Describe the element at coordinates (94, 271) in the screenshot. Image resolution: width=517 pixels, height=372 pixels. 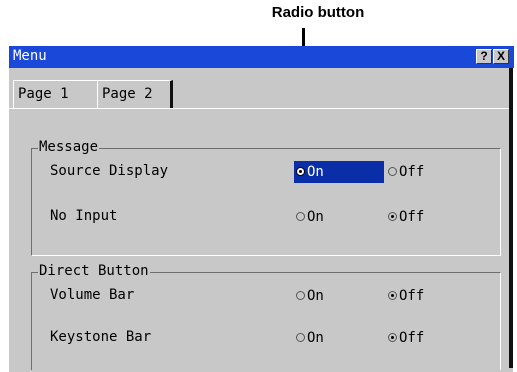
I see `direct-button-group-label: Direct Button` at that location.